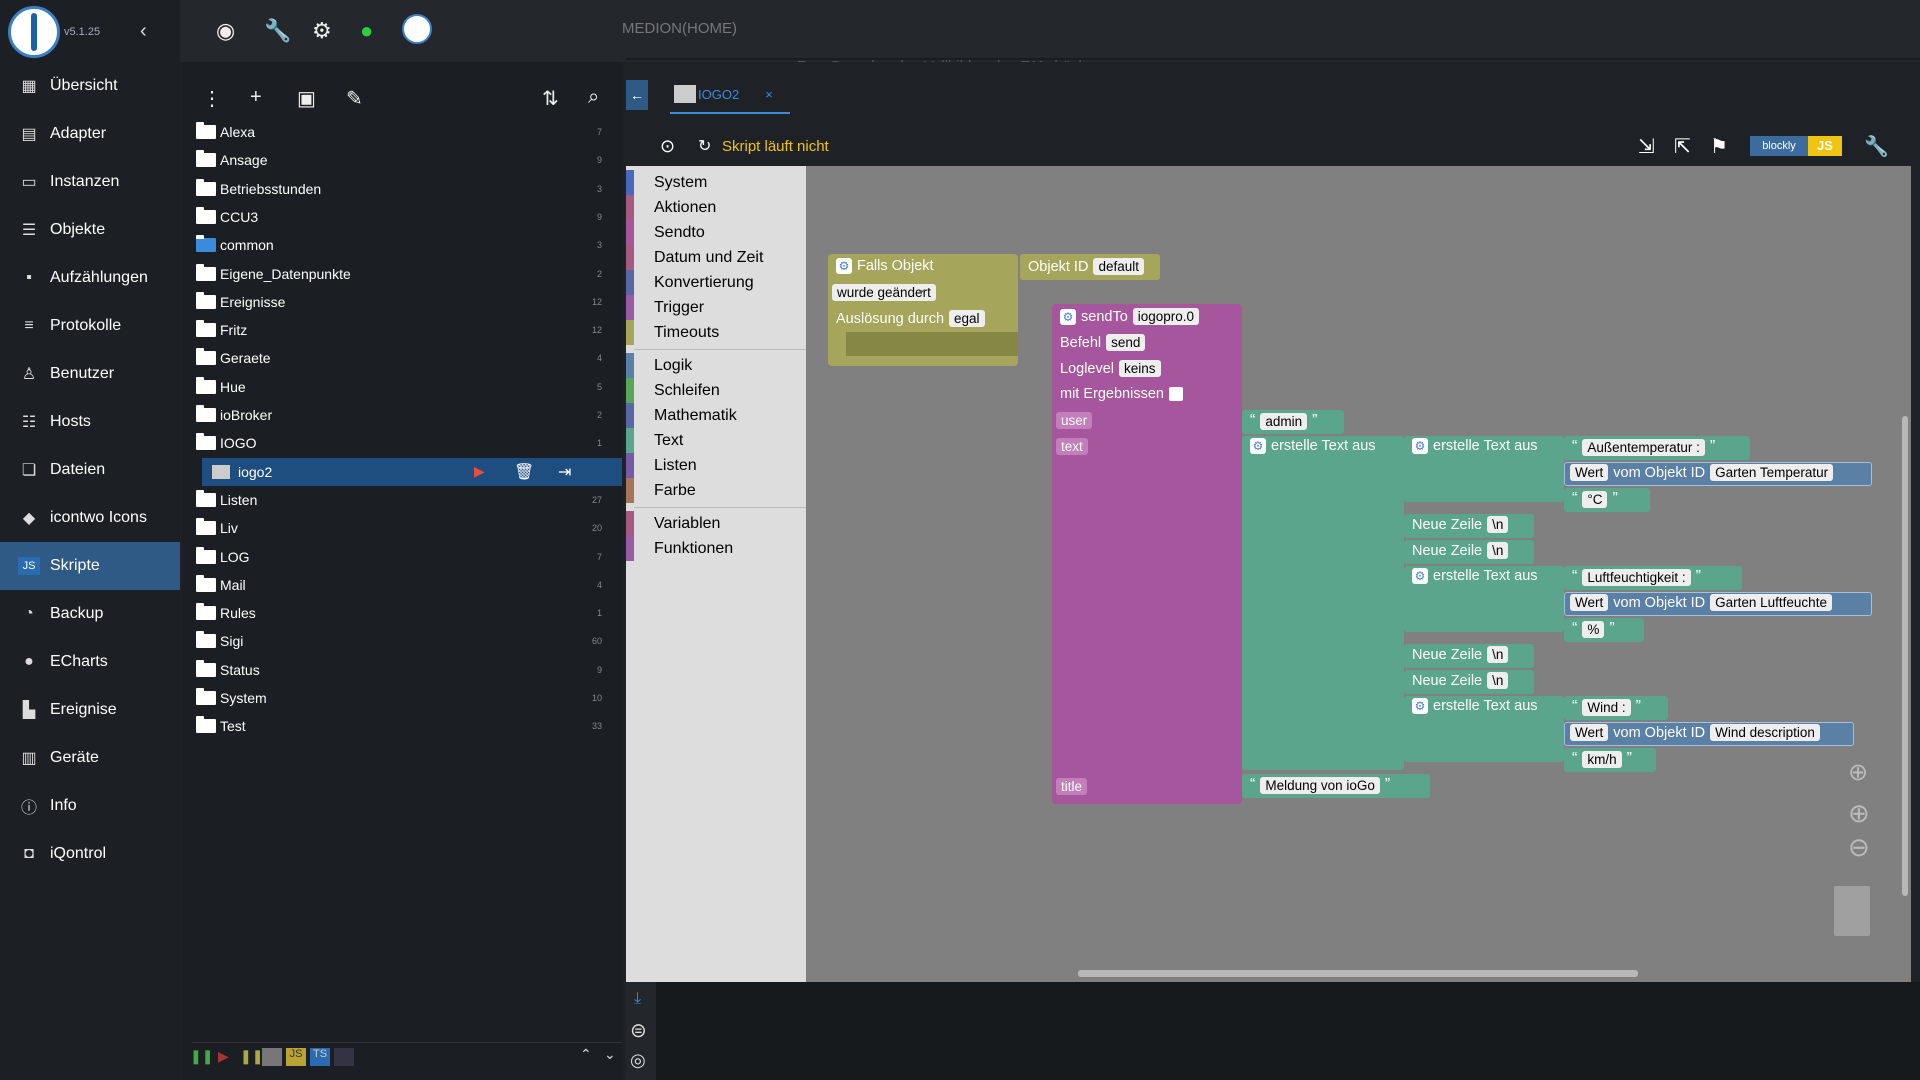 Image resolution: width=1920 pixels, height=1080 pixels. What do you see at coordinates (716, 307) in the screenshot?
I see `toolbox-cat-trigger: Trigger` at bounding box center [716, 307].